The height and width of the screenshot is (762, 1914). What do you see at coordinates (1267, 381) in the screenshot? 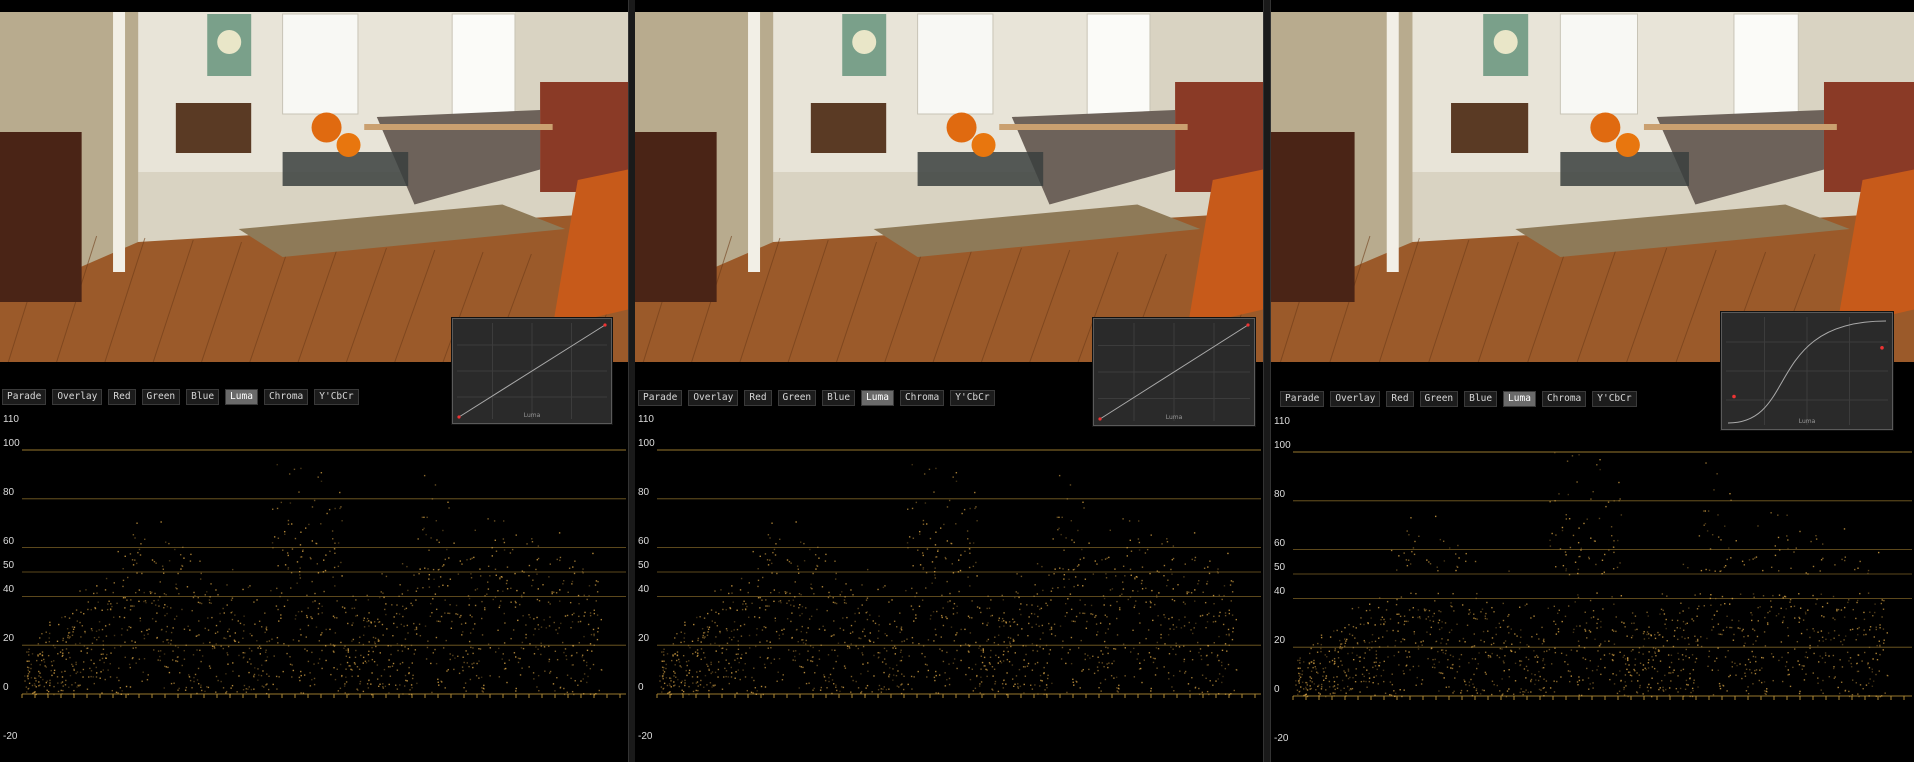
I see `panel-divider` at bounding box center [1267, 381].